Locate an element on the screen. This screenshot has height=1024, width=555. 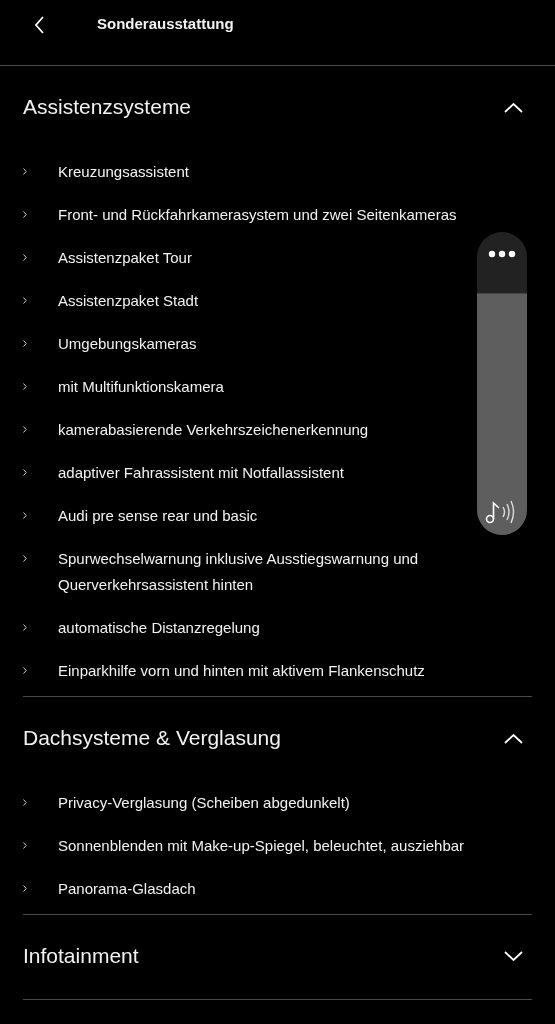
feature-item: Umgebungskameras is located at coordinates (127, 343).